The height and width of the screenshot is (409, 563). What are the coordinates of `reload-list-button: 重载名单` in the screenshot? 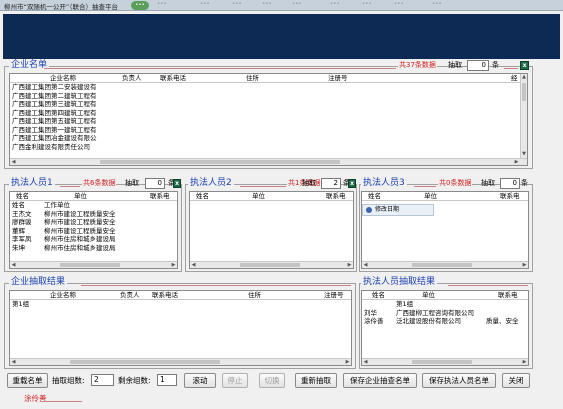 It's located at (27, 380).